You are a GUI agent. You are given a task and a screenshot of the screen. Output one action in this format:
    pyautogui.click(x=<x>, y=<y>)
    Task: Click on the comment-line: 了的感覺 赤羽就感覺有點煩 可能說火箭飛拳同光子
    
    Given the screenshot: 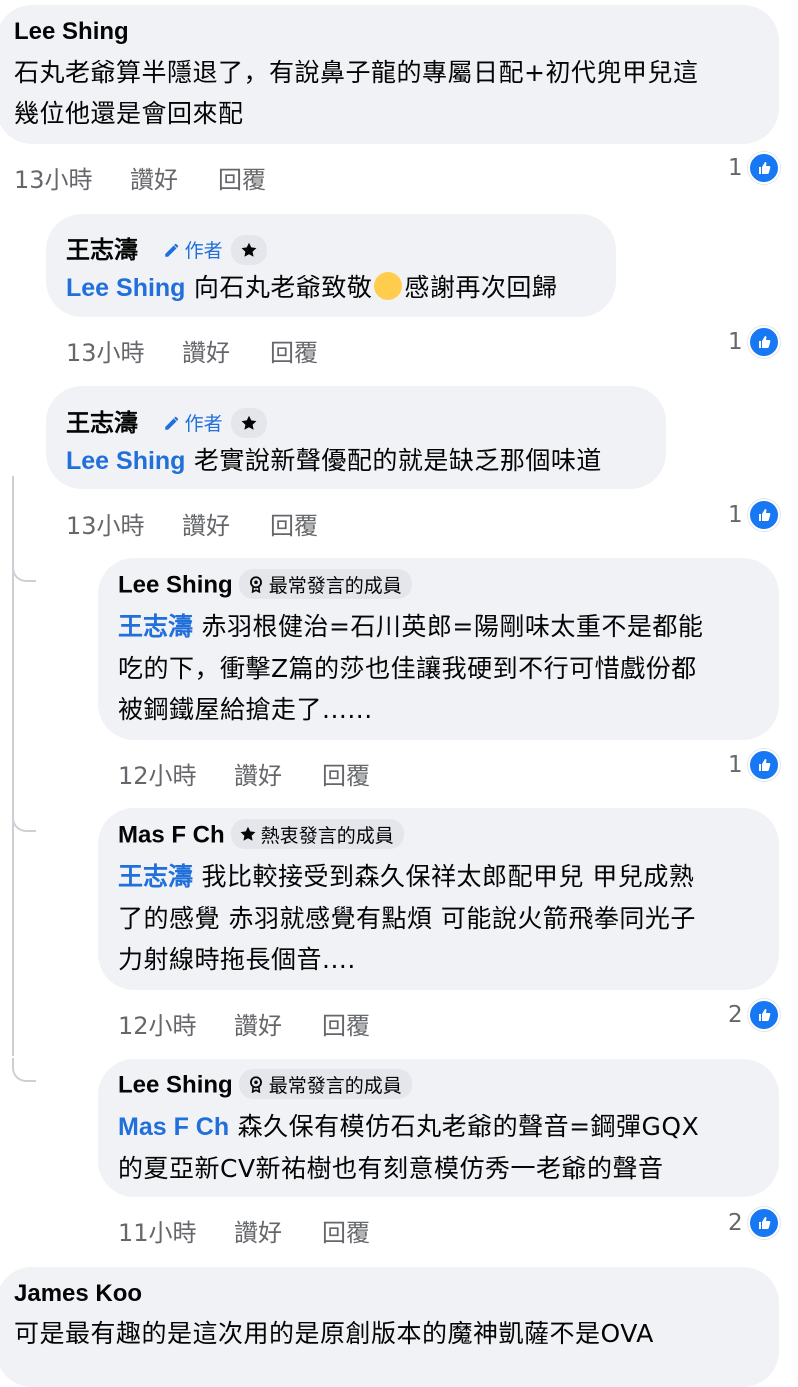 What is the action you would take?
    pyautogui.click(x=407, y=918)
    